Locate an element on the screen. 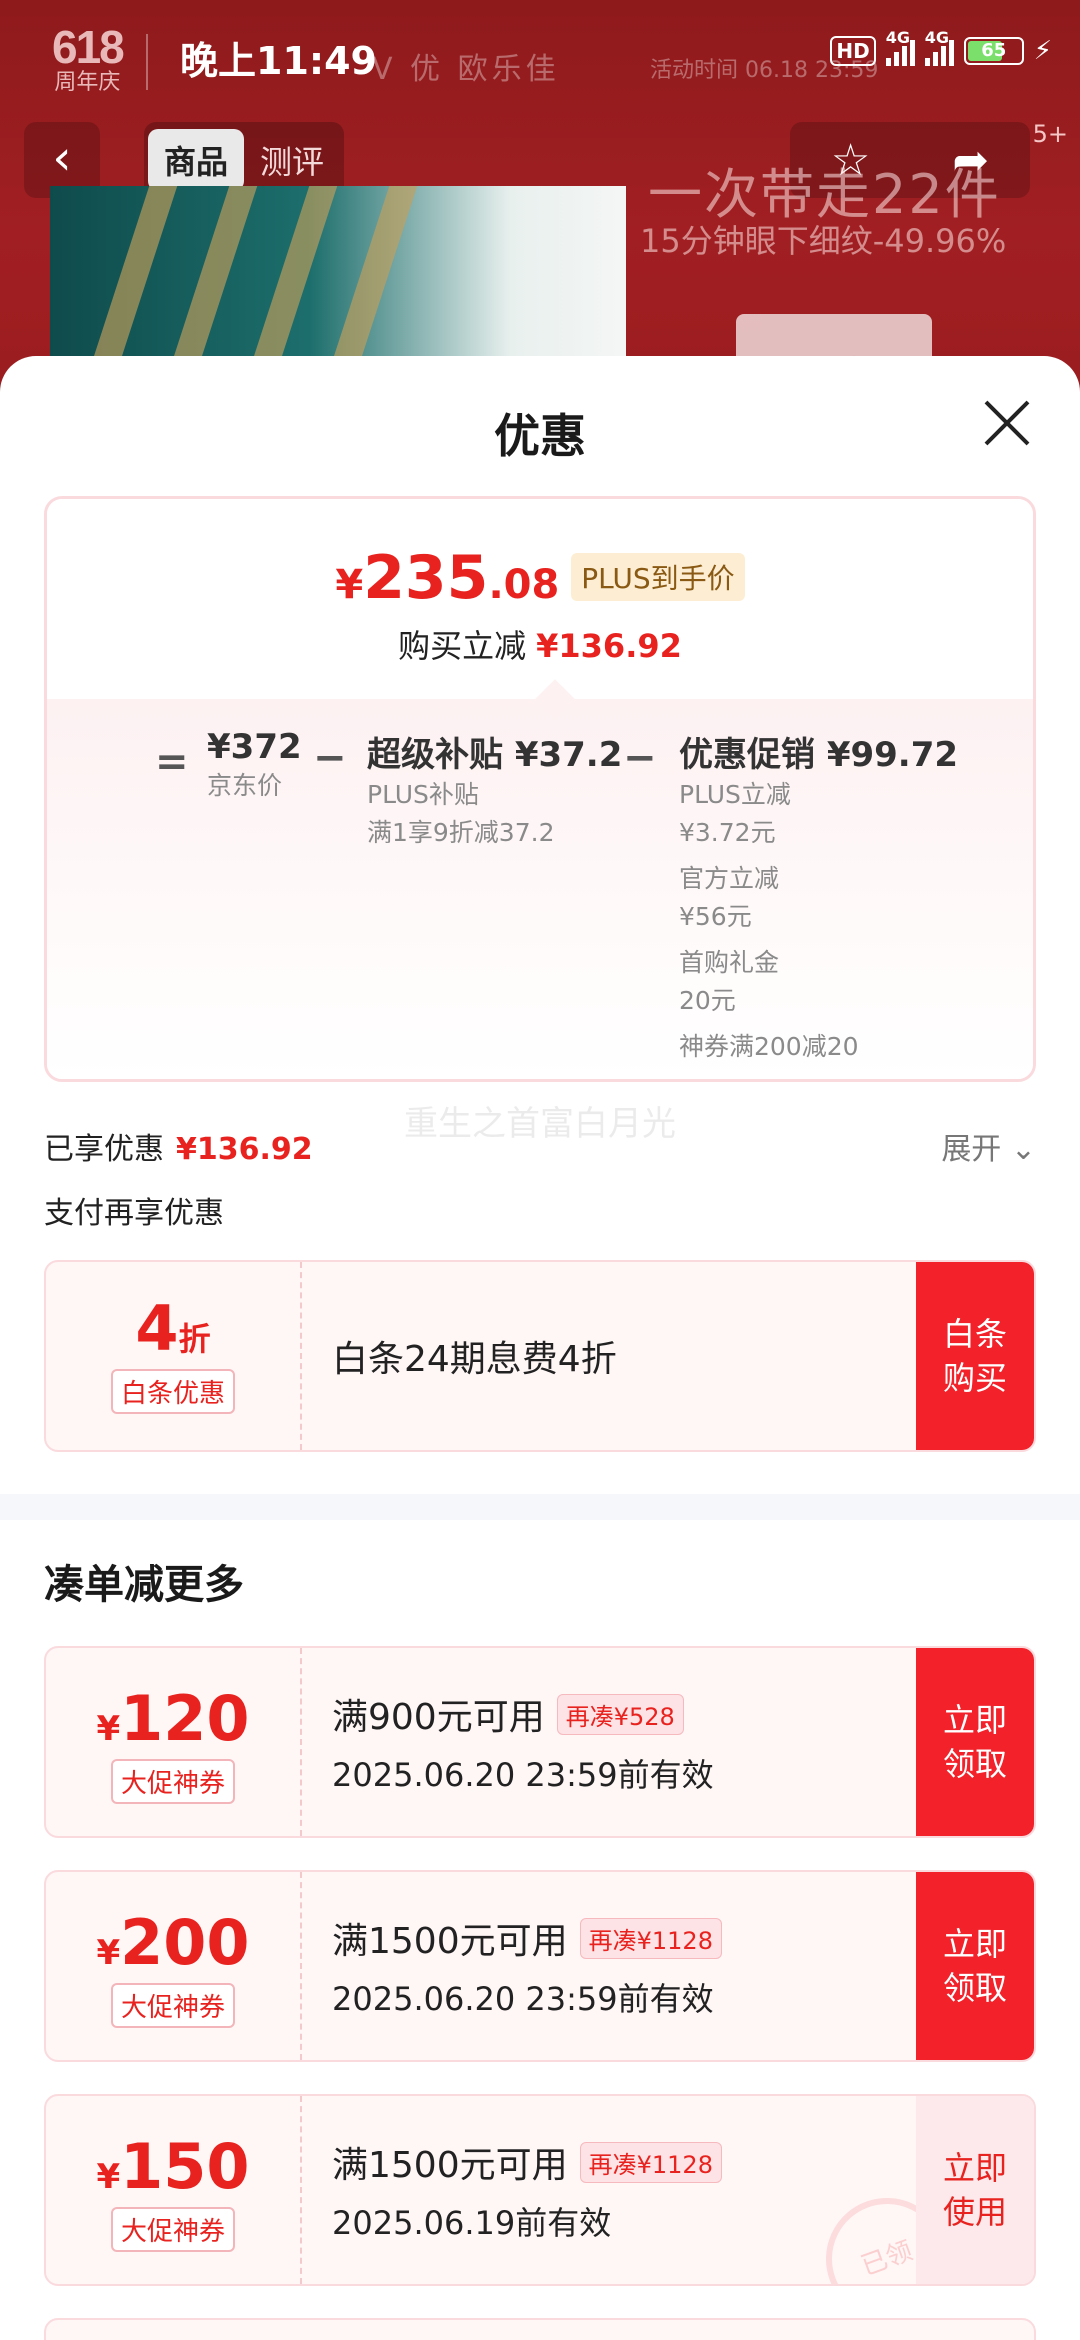 This screenshot has width=1080, height=2340. tab-review: 测评 is located at coordinates (292, 160).